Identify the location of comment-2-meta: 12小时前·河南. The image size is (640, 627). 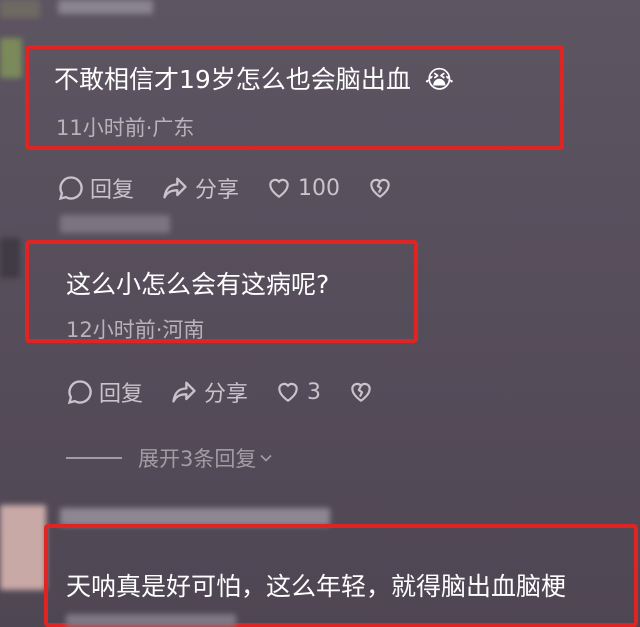
(135, 330).